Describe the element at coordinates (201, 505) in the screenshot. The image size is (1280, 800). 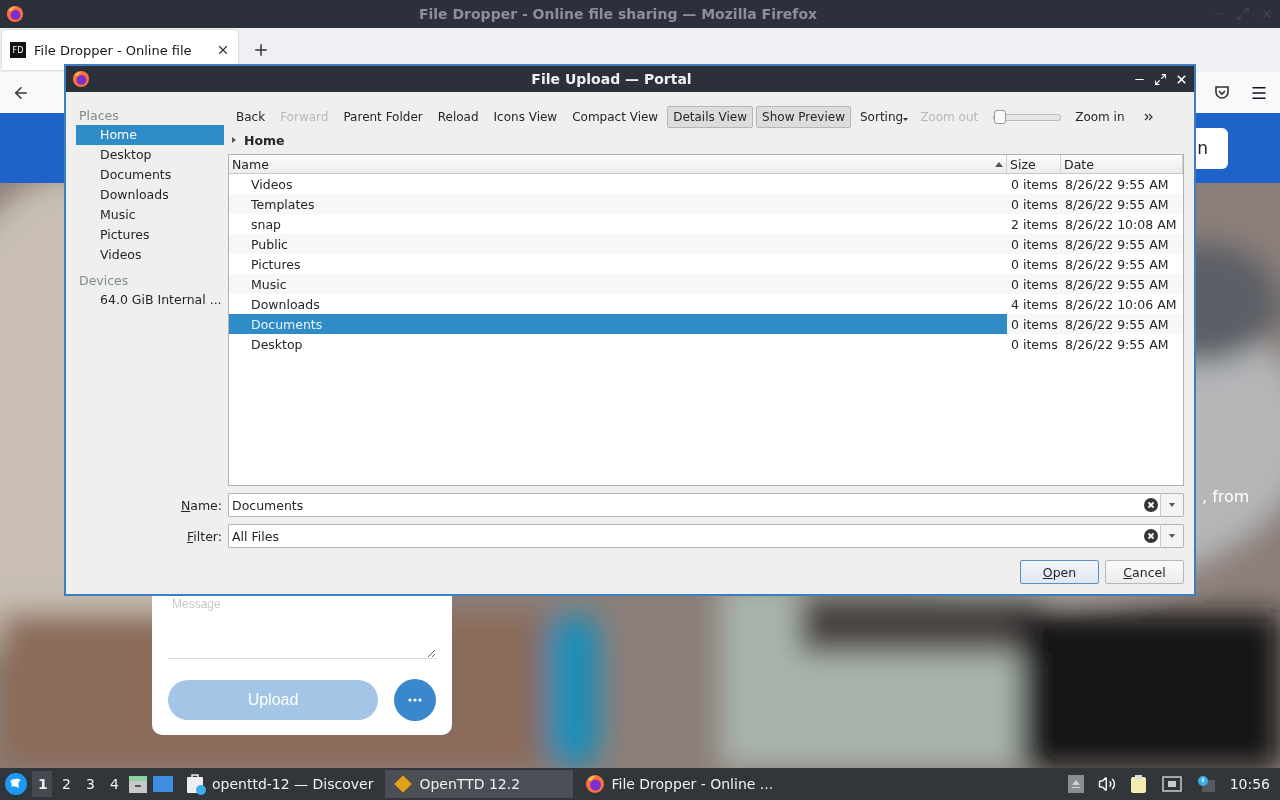
I see `field-label: Name:` at that location.